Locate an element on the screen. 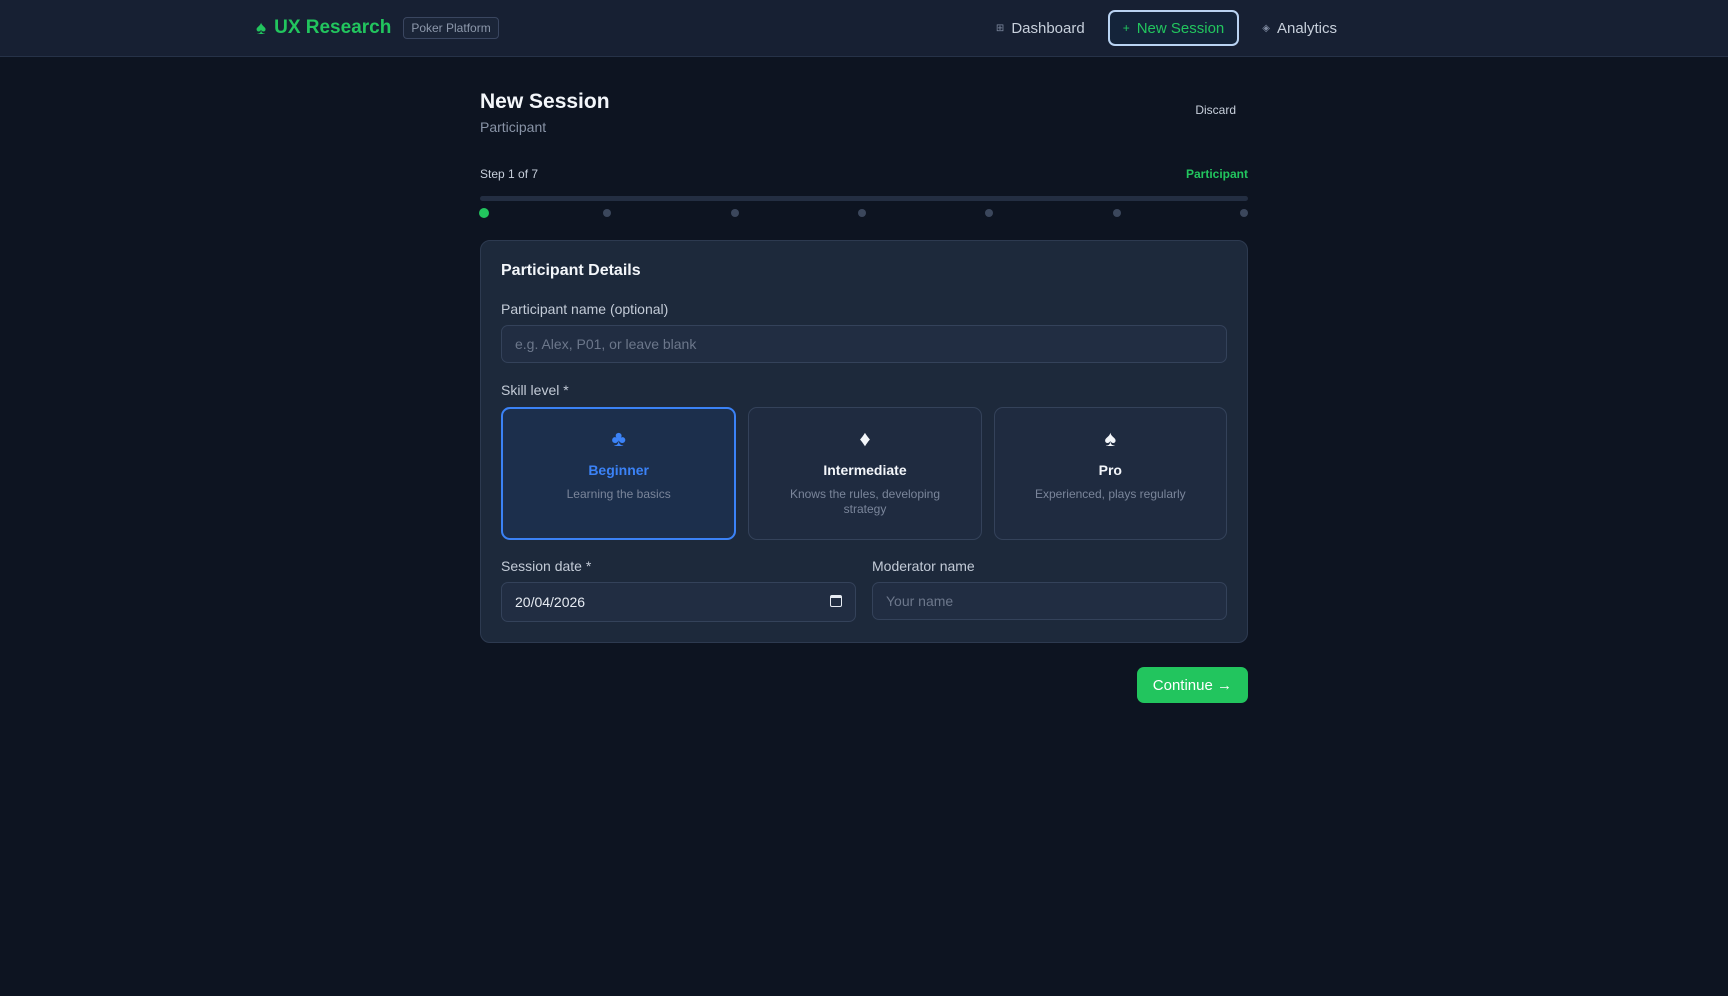 The width and height of the screenshot is (1728, 996). calendar-icon is located at coordinates (836, 601).